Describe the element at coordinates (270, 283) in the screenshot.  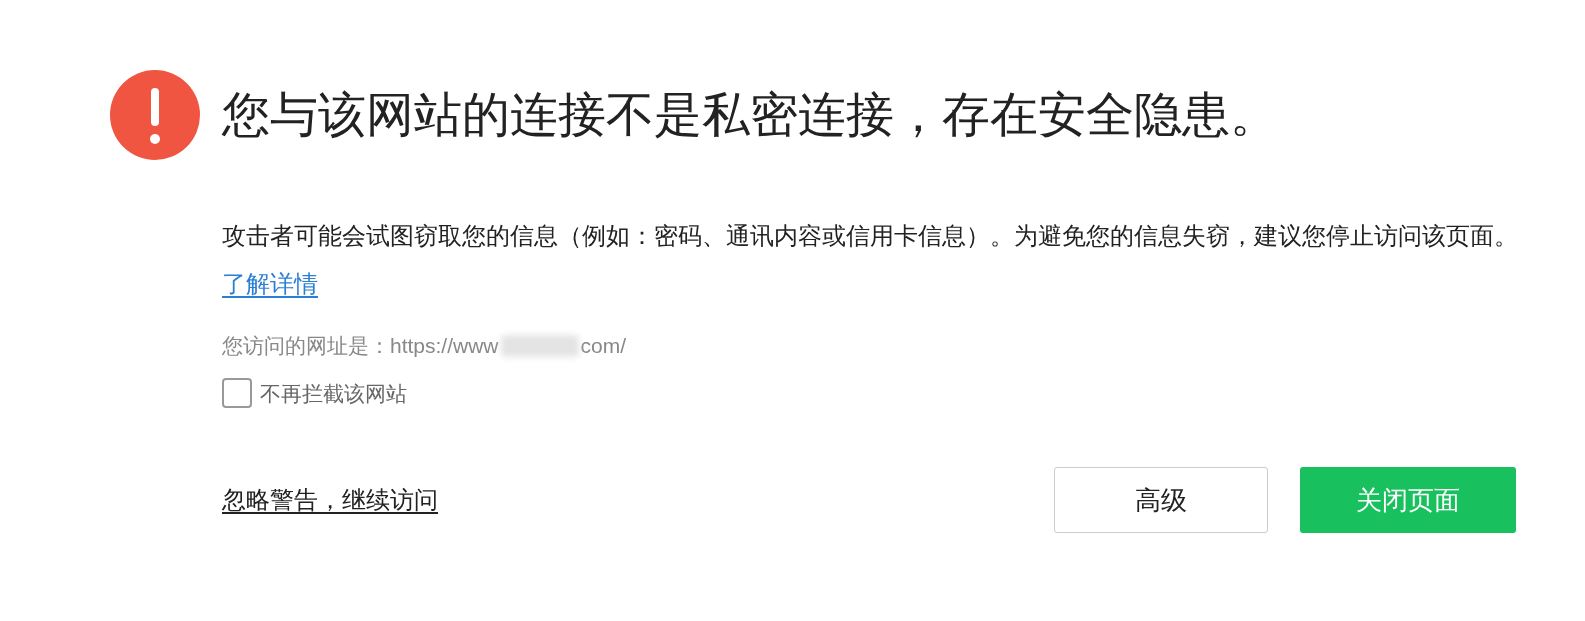
I see `details-link: 了解详情` at that location.